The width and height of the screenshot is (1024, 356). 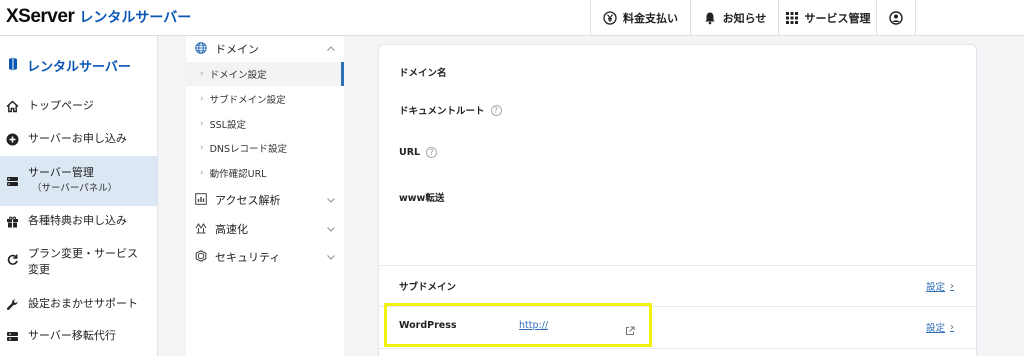 What do you see at coordinates (201, 229) in the screenshot?
I see `speed-icon` at bounding box center [201, 229].